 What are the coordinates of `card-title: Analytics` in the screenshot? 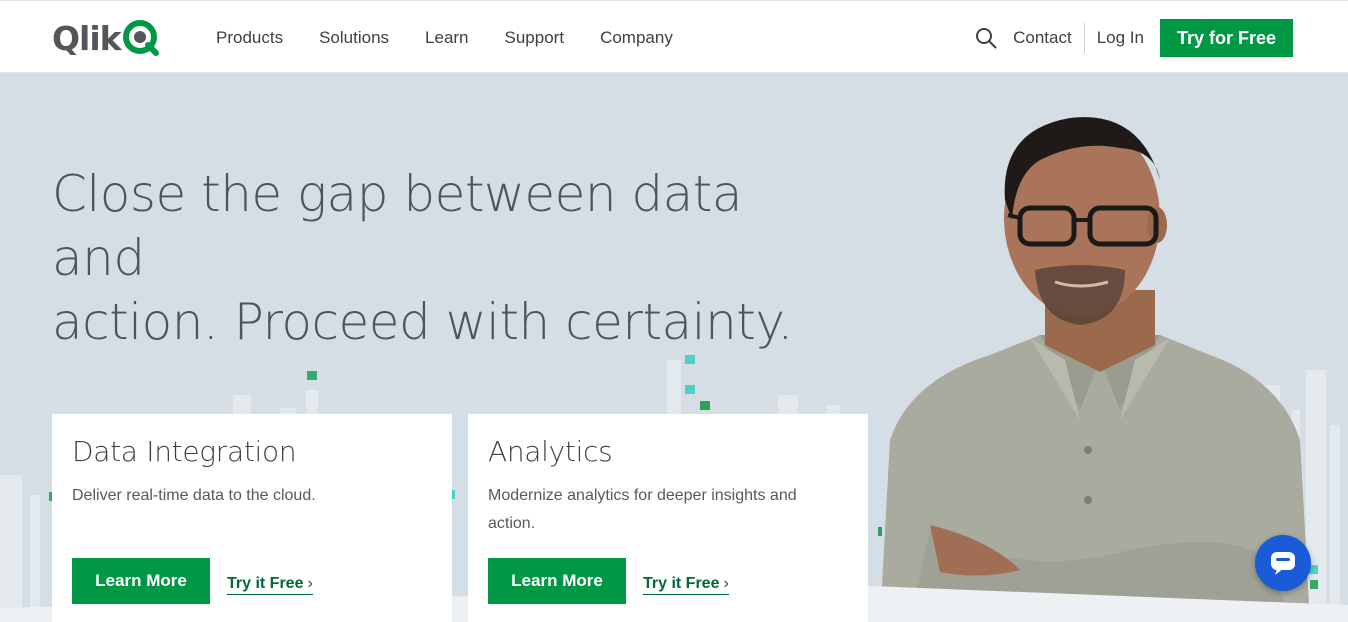 It's located at (550, 451).